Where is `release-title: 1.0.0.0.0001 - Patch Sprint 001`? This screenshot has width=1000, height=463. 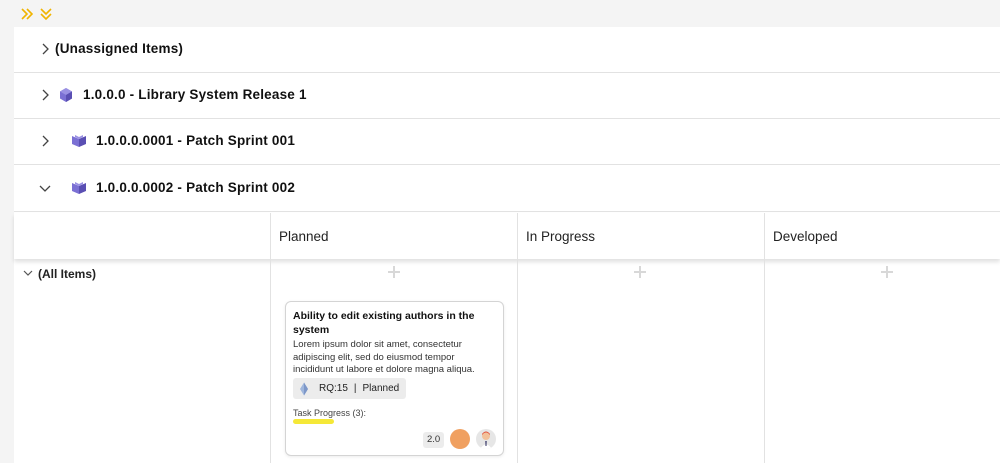
release-title: 1.0.0.0.0001 - Patch Sprint 001 is located at coordinates (196, 140).